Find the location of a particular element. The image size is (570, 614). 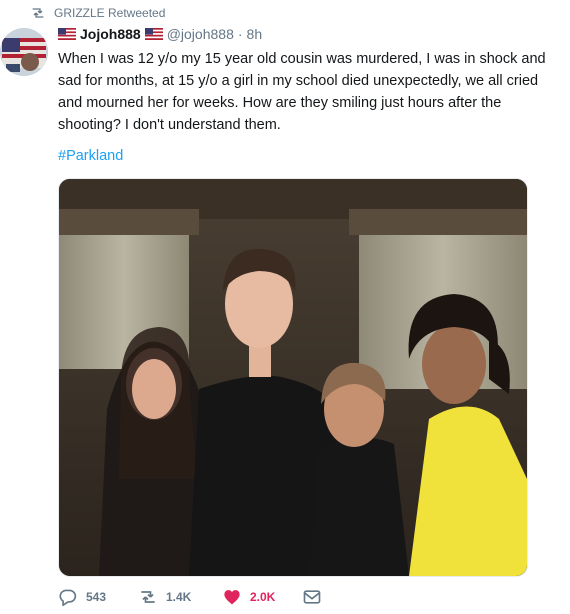

direct-message-button is located at coordinates (322, 597).